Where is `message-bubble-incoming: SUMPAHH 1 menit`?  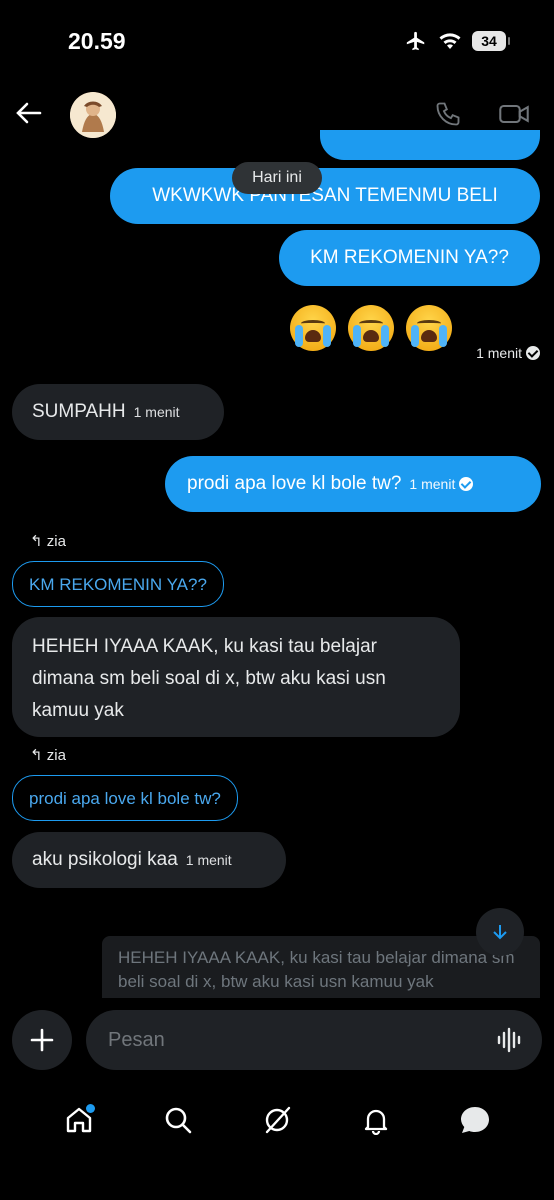 message-bubble-incoming: SUMPAHH 1 menit is located at coordinates (118, 412).